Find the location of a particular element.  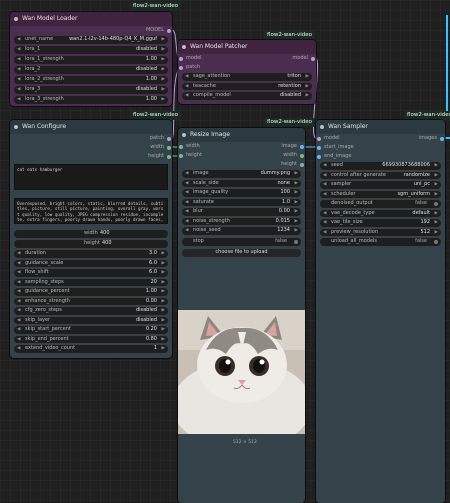

node-title-bar: Wan Model Loader is located at coordinates (91, 19).